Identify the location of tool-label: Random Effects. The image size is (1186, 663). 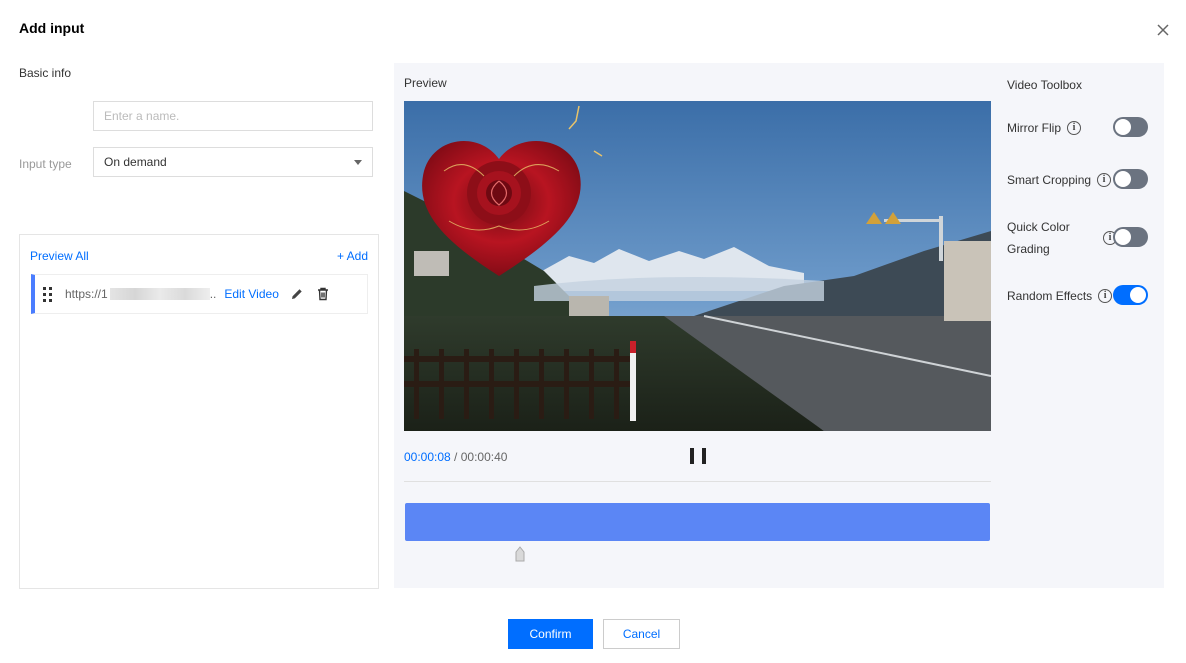
(1050, 296).